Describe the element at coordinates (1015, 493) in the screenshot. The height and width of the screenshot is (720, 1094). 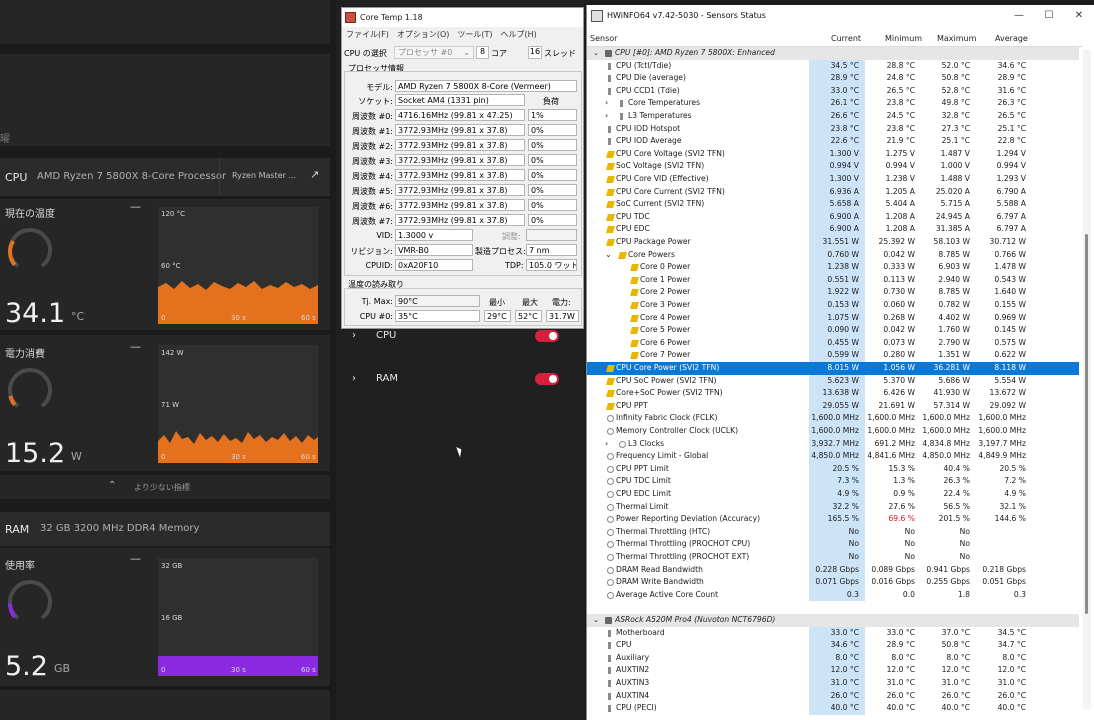
I see `sensor-average: 4.9 %` at that location.